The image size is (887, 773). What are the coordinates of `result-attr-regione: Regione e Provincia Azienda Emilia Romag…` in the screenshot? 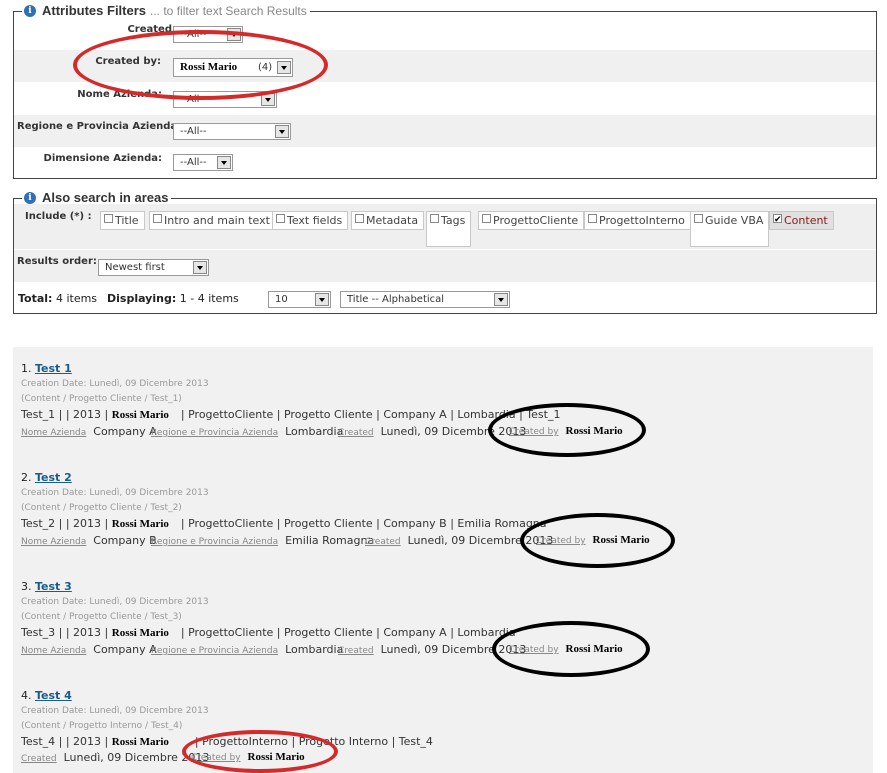 It's located at (262, 540).